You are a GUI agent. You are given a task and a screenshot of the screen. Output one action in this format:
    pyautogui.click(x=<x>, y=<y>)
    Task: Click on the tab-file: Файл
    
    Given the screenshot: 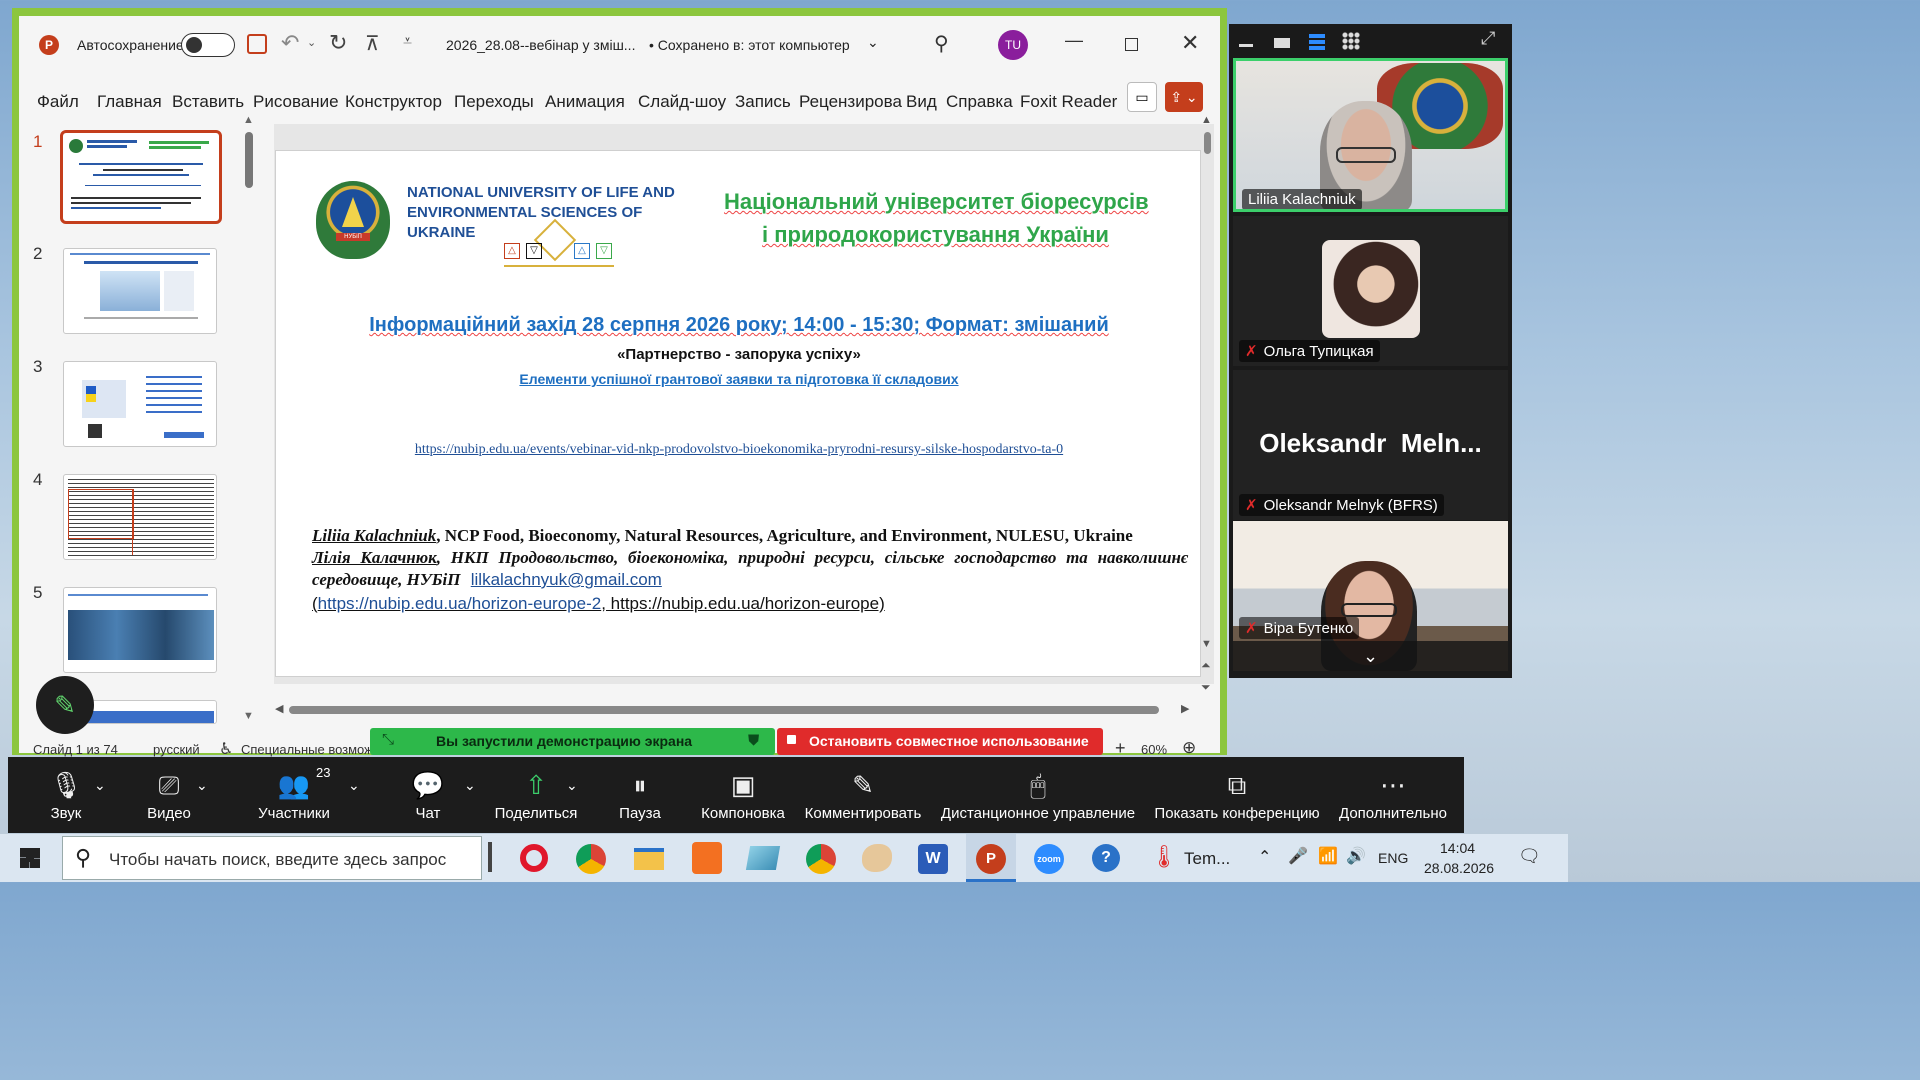 What is the action you would take?
    pyautogui.click(x=58, y=102)
    